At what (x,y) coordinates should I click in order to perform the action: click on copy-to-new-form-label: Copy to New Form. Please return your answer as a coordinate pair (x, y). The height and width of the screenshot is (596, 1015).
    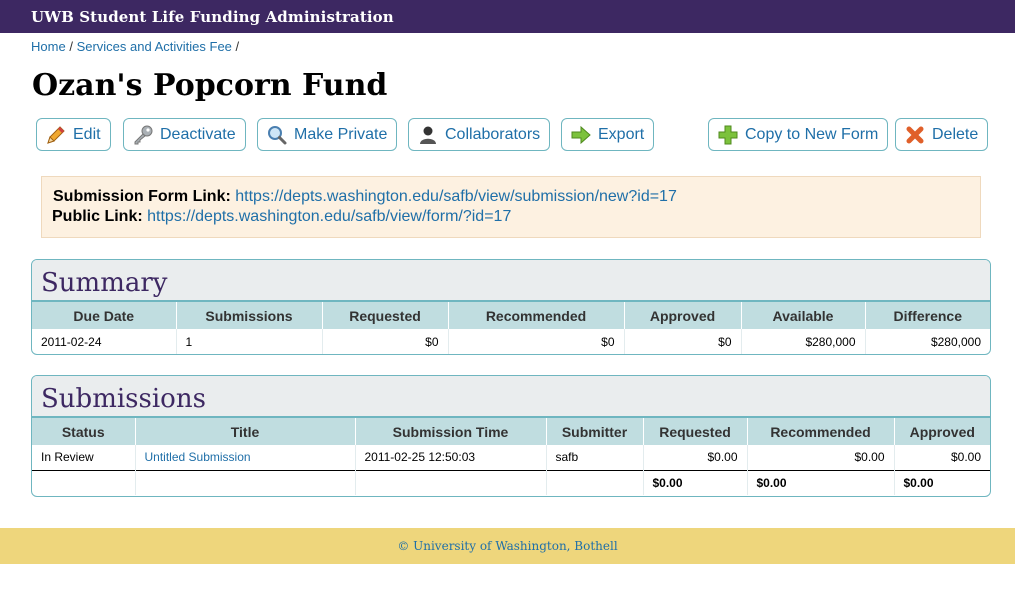
    Looking at the image, I should click on (812, 134).